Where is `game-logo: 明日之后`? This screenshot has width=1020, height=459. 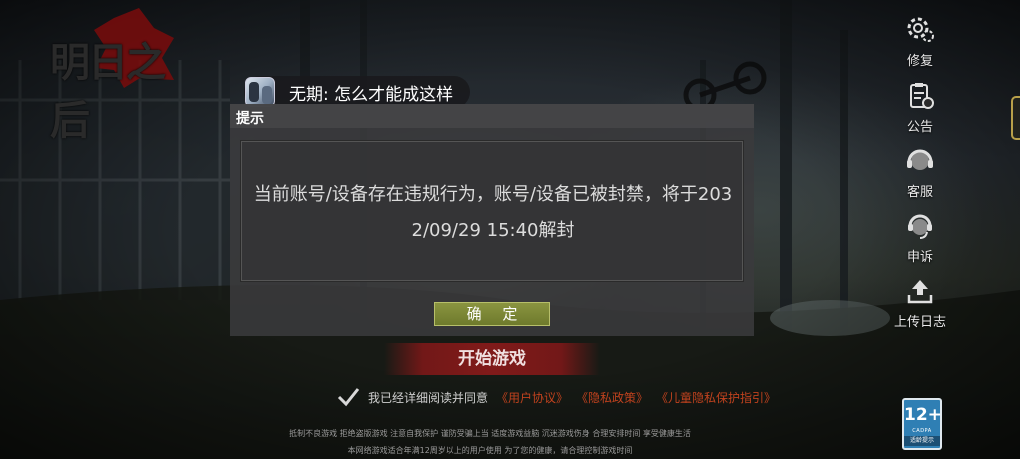 game-logo: 明日之后 is located at coordinates (119, 76).